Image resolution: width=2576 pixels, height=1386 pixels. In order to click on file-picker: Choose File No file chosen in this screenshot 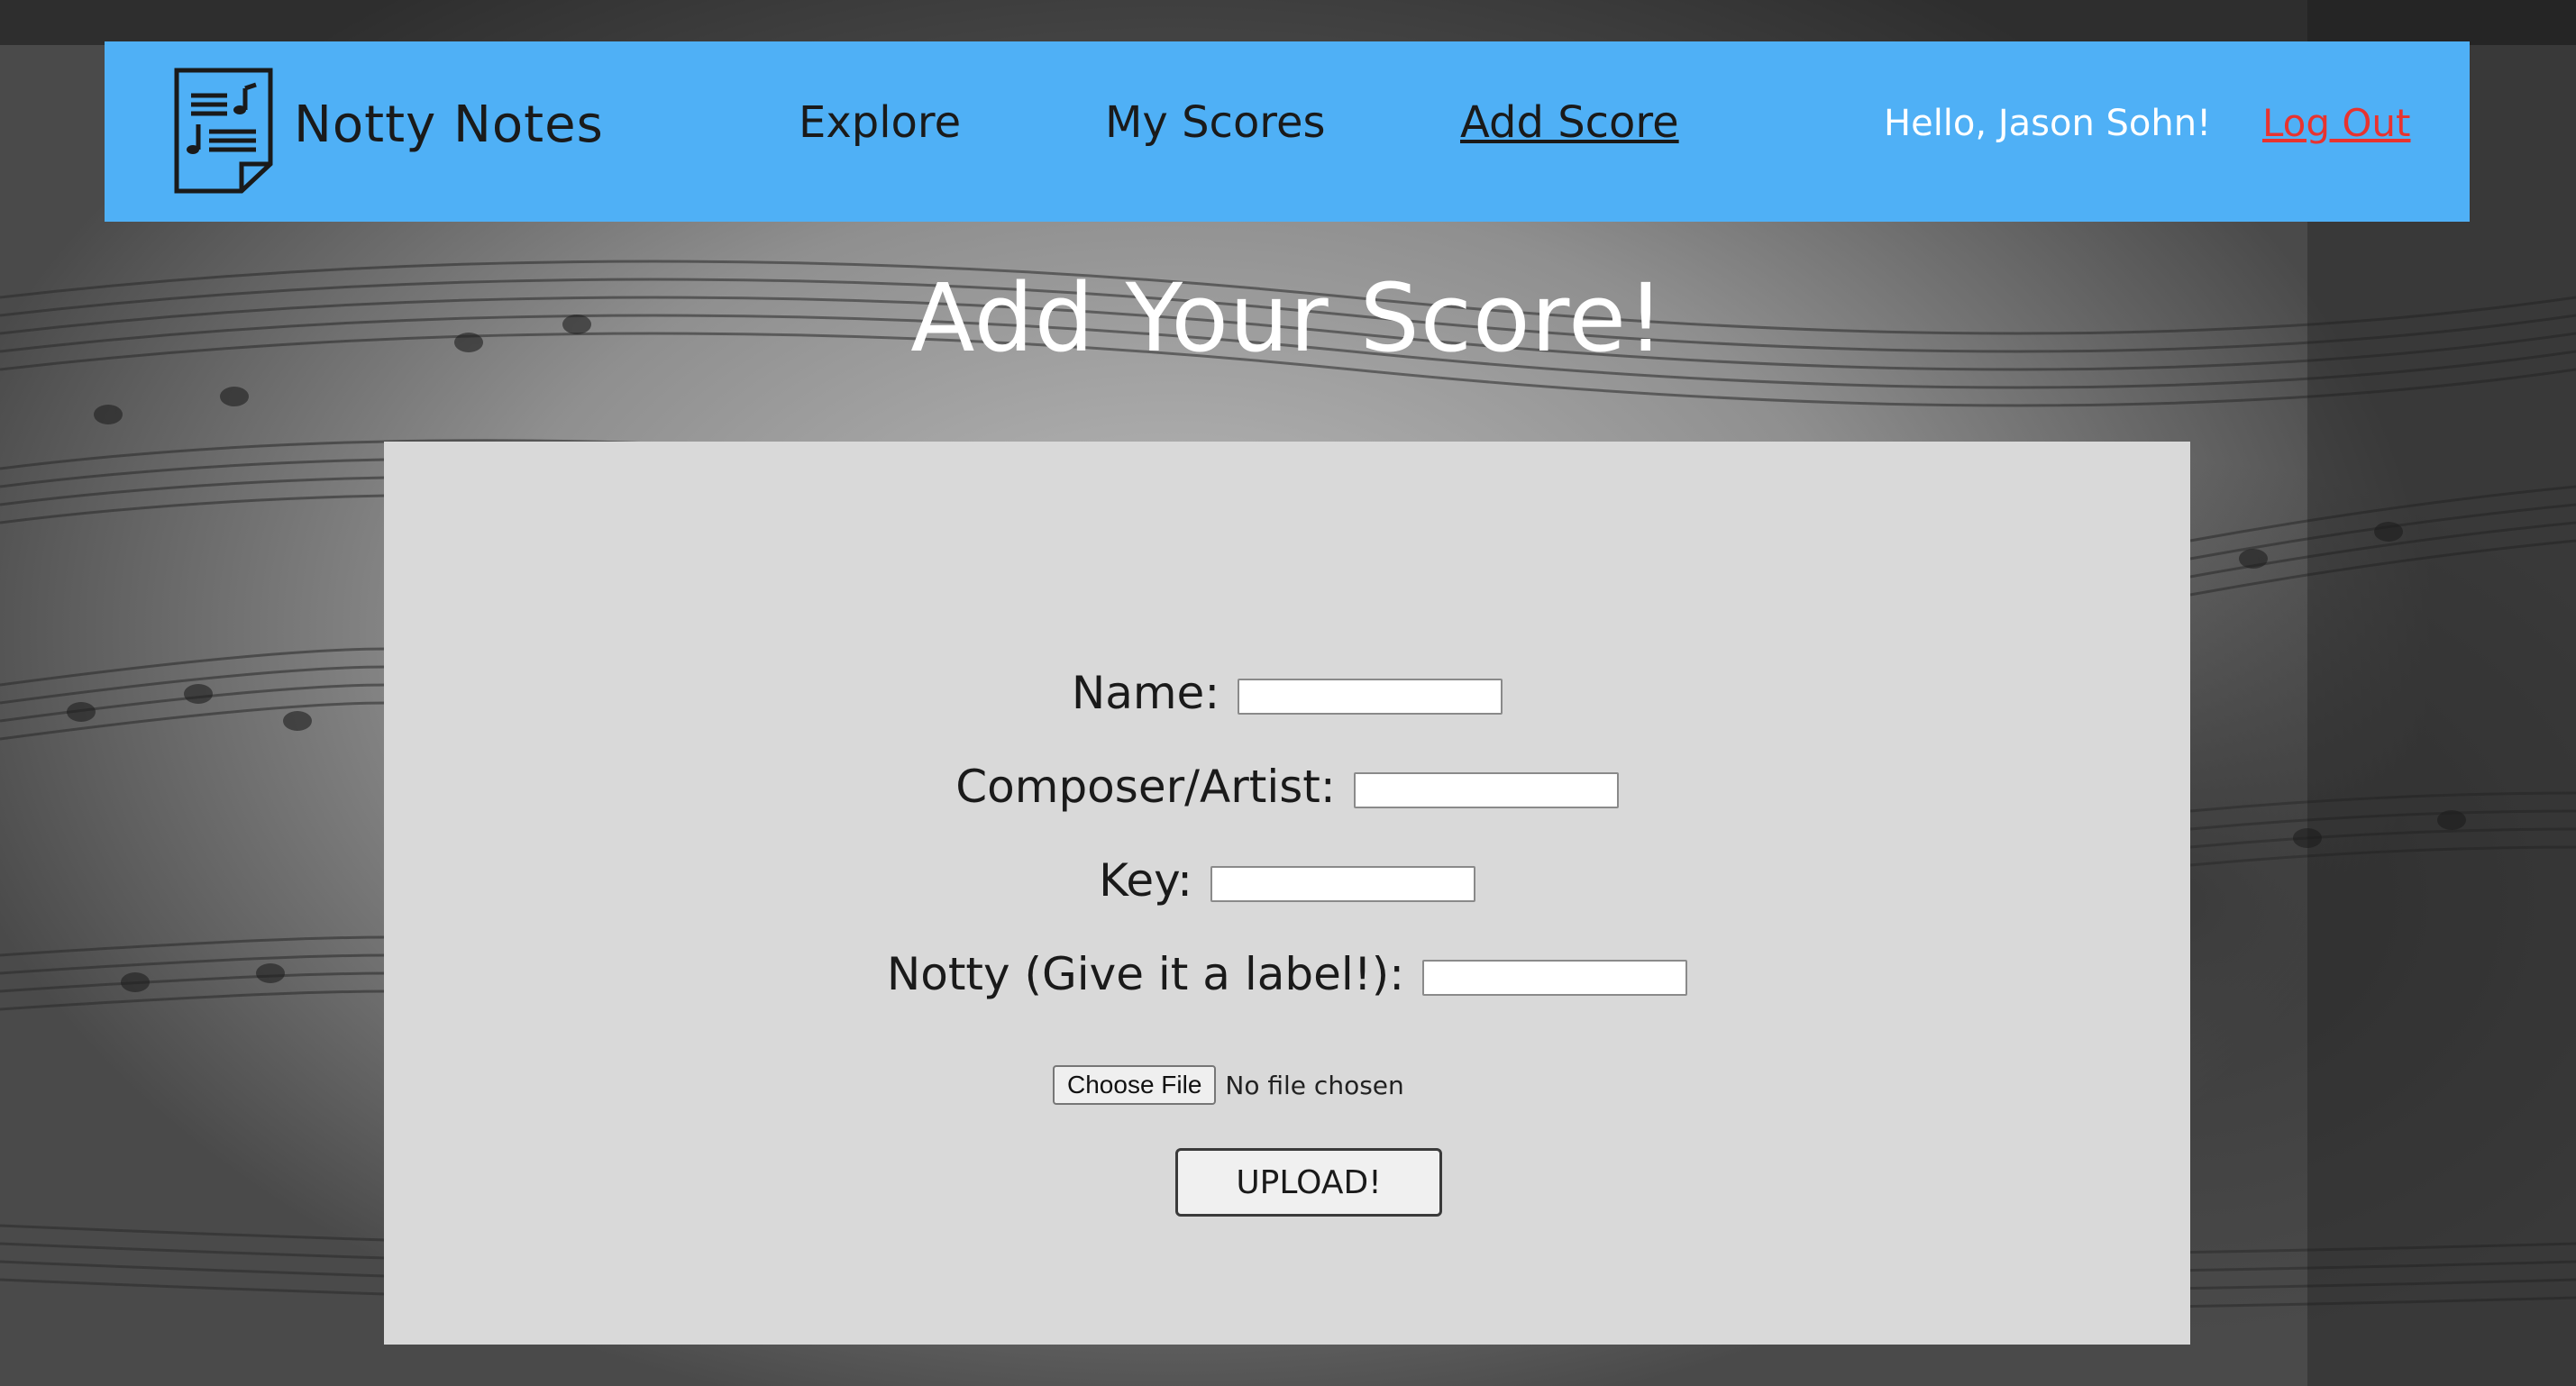, I will do `click(1228, 1085)`.